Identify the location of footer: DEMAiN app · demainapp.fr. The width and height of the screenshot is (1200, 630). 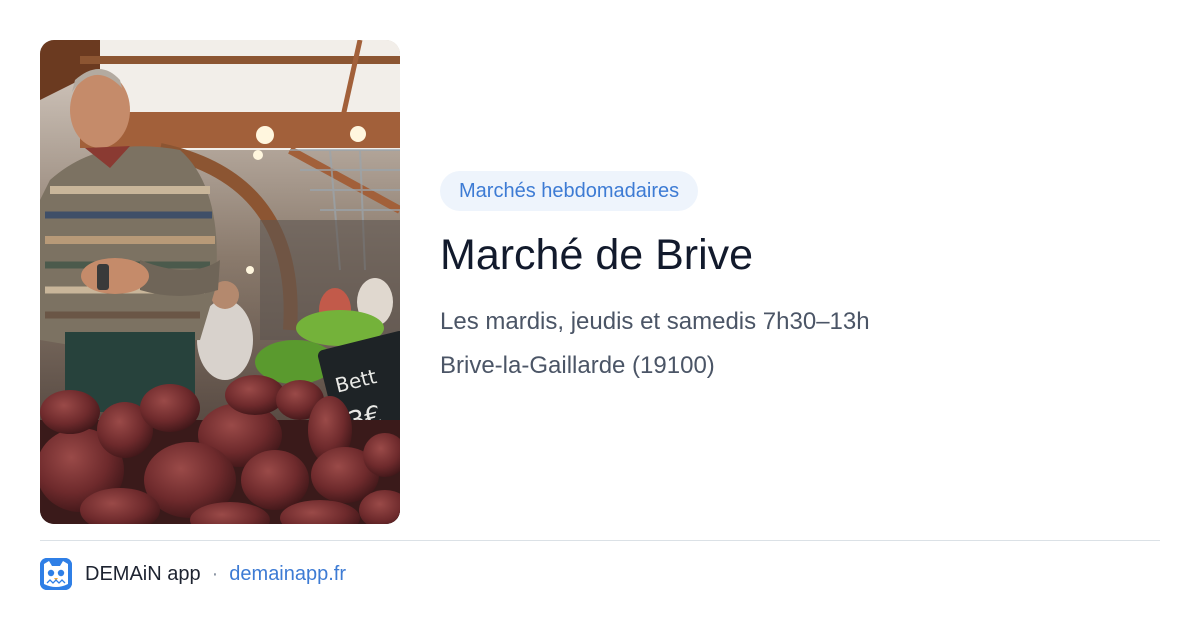
(193, 574).